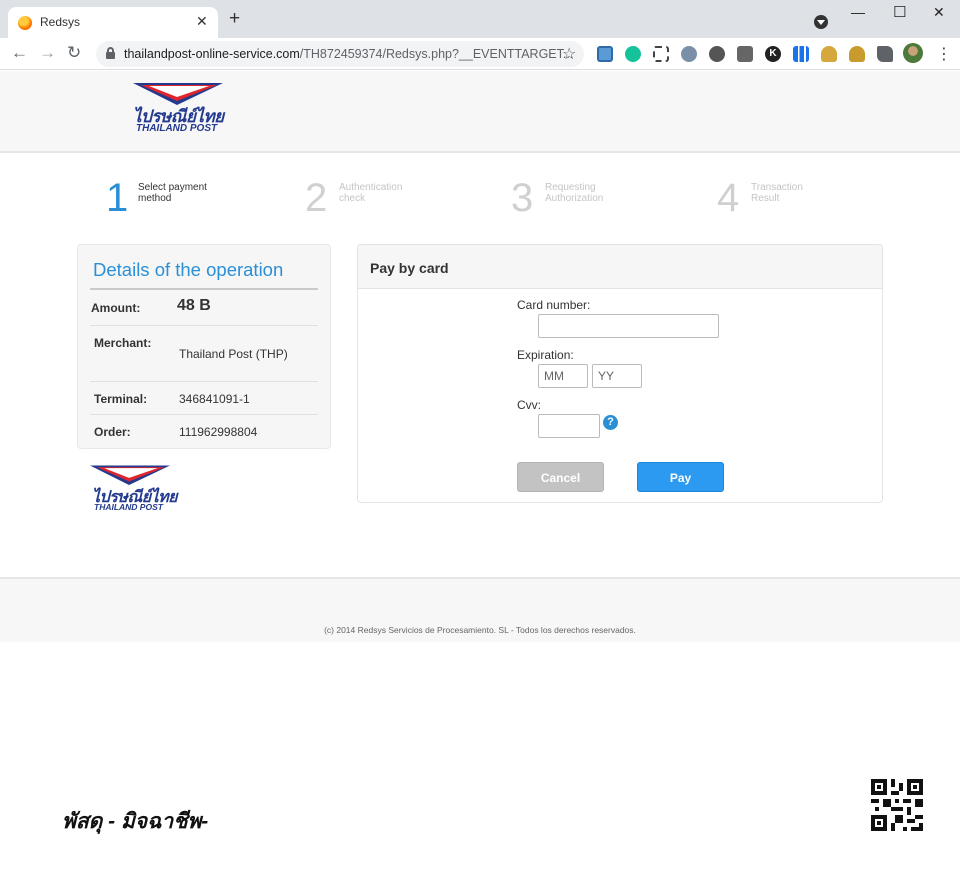  What do you see at coordinates (47, 53) in the screenshot?
I see `forward-icon: →` at bounding box center [47, 53].